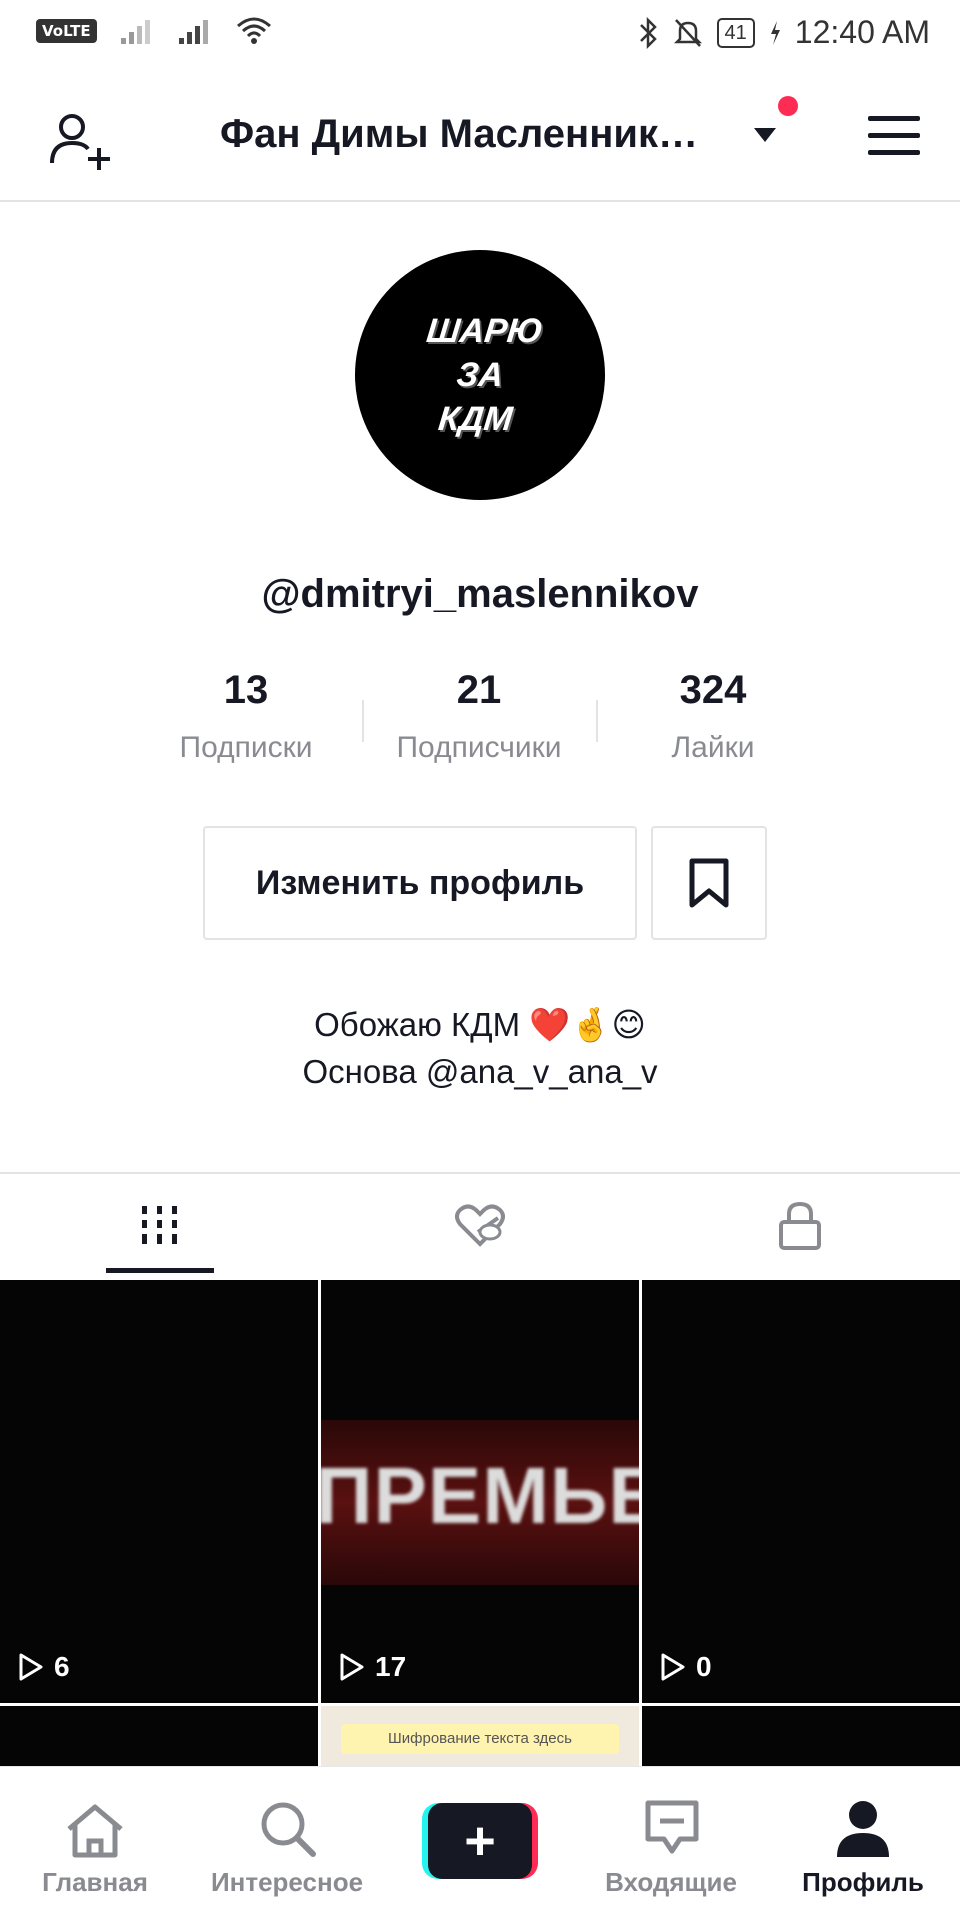 The image size is (960, 1921). What do you see at coordinates (801, 1491) in the screenshot?
I see `video-thumbnail: 0` at bounding box center [801, 1491].